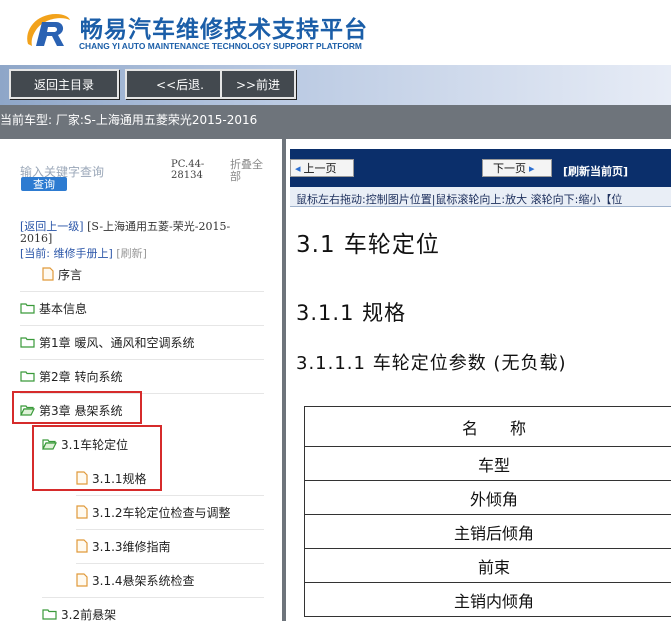 The image size is (671, 621). Describe the element at coordinates (250, 171) in the screenshot. I see `collapse-all-link: 折叠全部` at that location.